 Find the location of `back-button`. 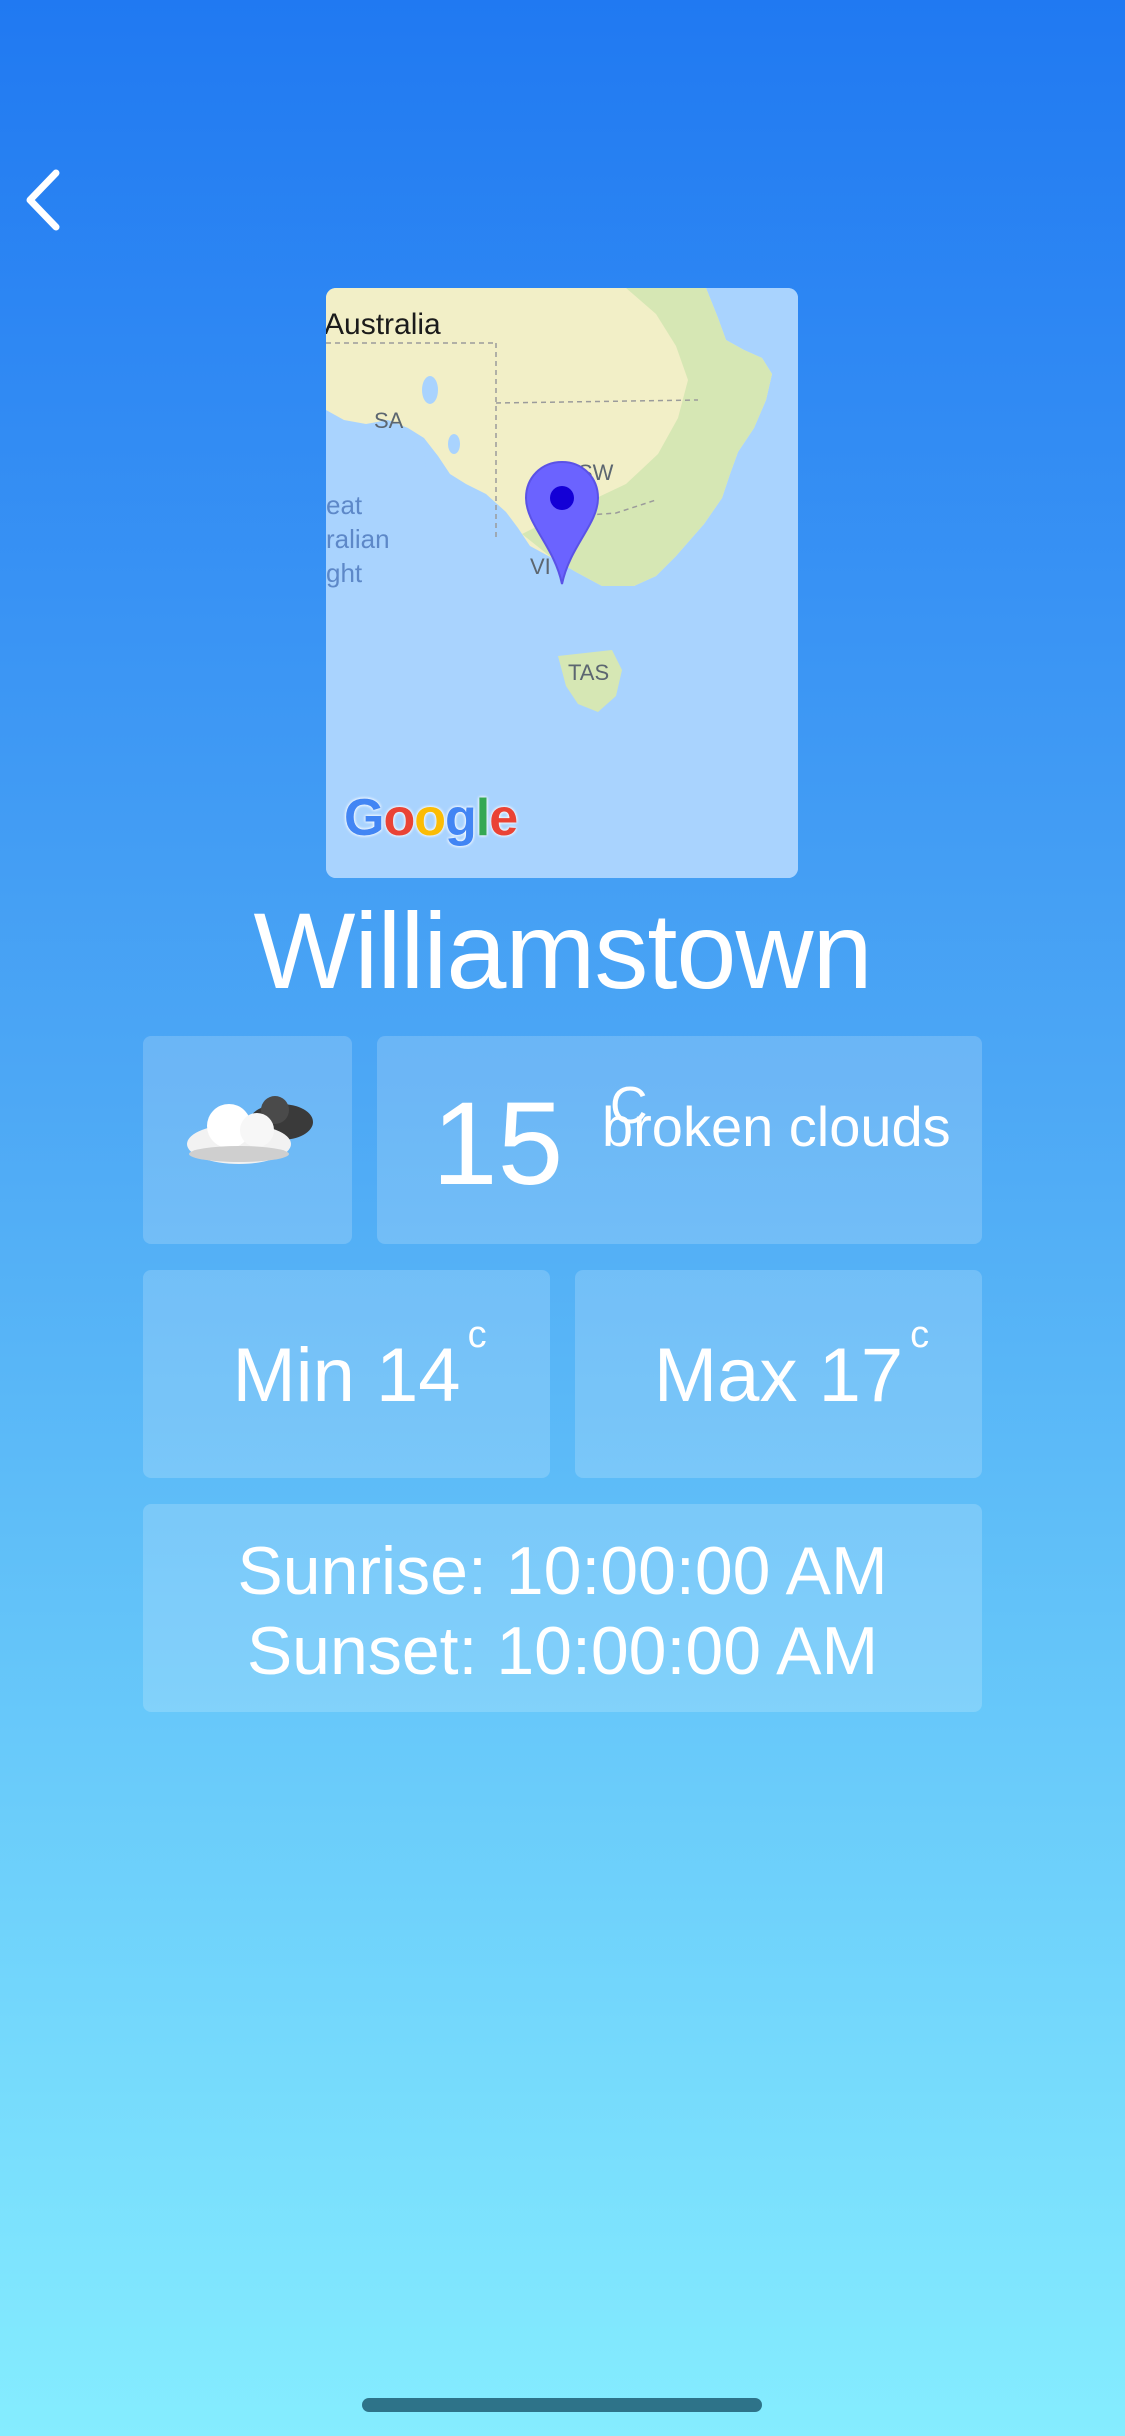

back-button is located at coordinates (45, 200).